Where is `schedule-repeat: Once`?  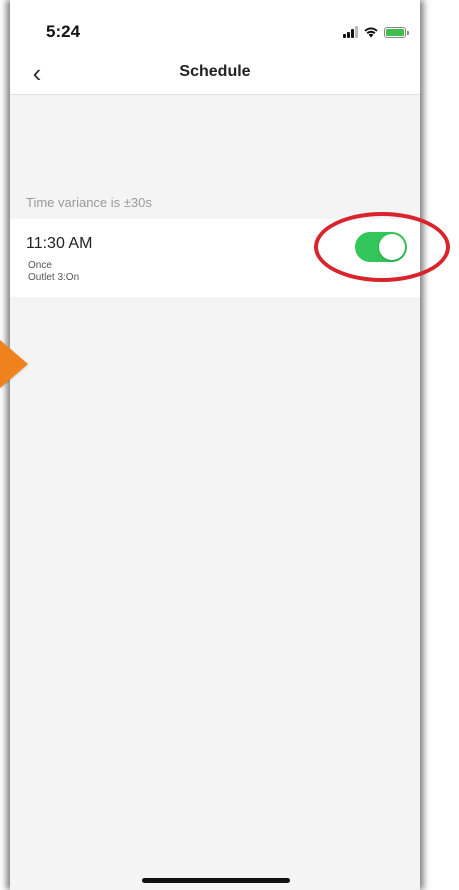
schedule-repeat: Once is located at coordinates (40, 265).